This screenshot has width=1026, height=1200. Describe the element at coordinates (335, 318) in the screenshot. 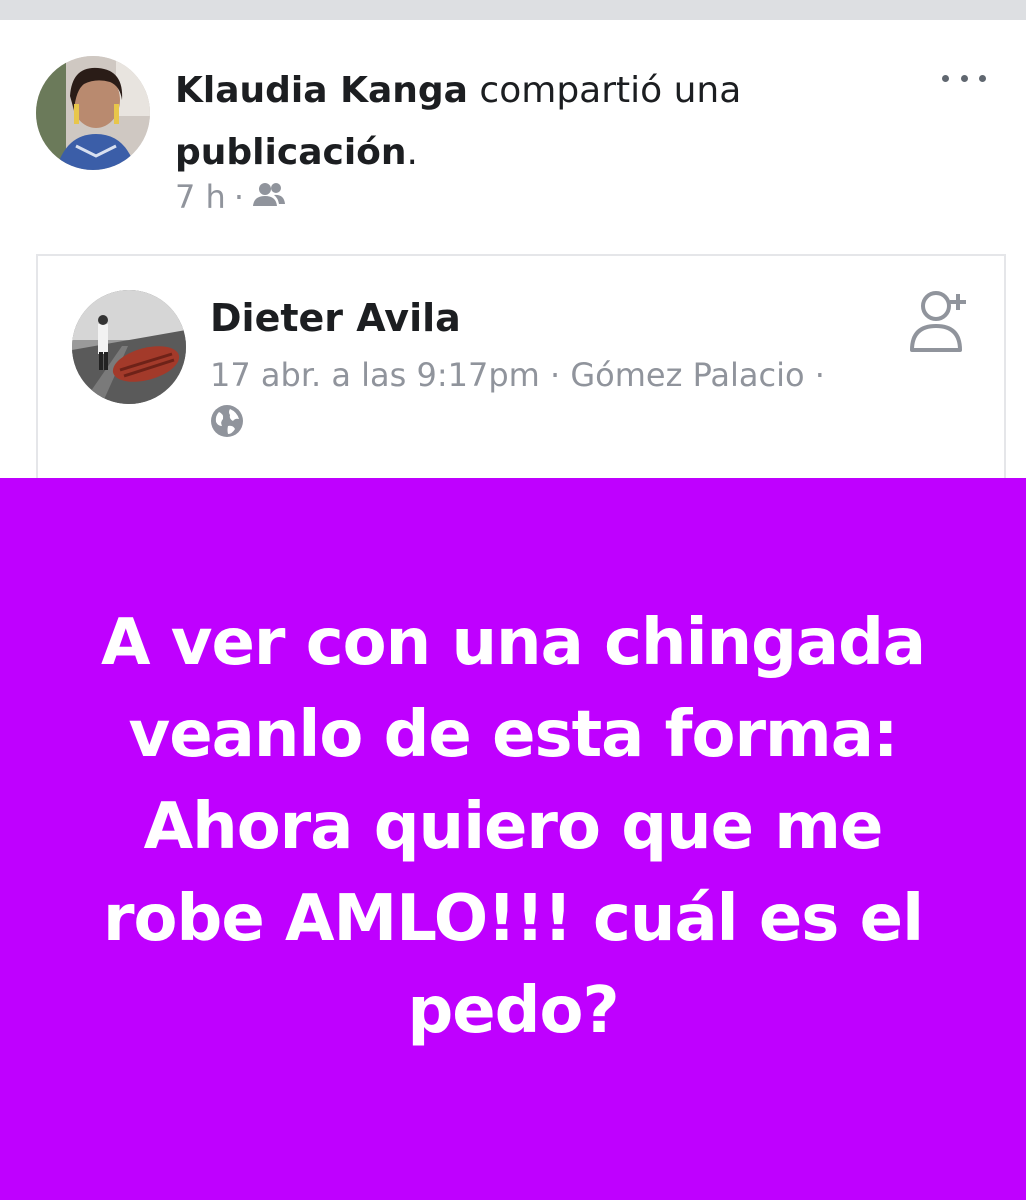

I see `author-name-link: Dieter Avila` at that location.